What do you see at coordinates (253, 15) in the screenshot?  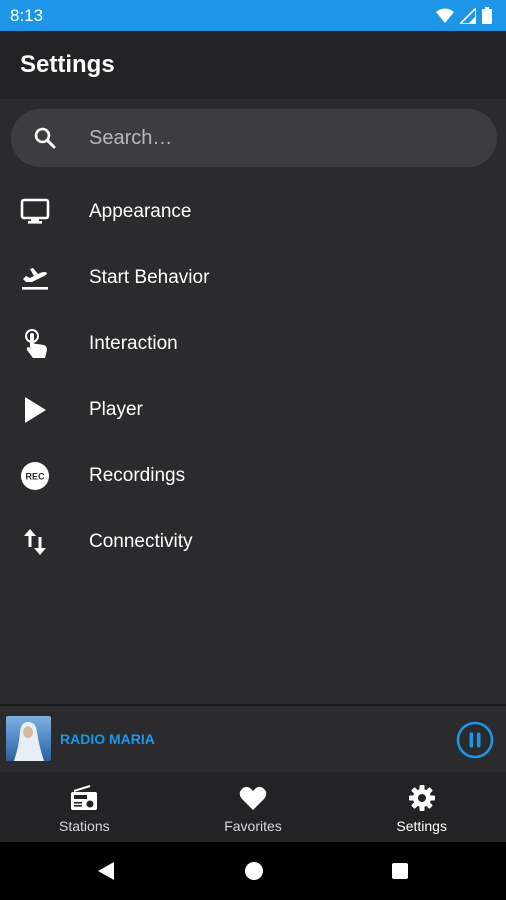 I see `status-bar: 8:13` at bounding box center [253, 15].